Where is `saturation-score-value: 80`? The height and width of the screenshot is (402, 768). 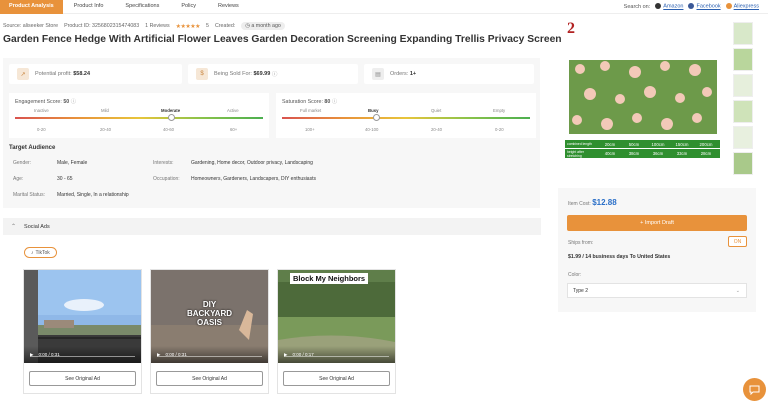 saturation-score-value: 80 is located at coordinates (327, 102).